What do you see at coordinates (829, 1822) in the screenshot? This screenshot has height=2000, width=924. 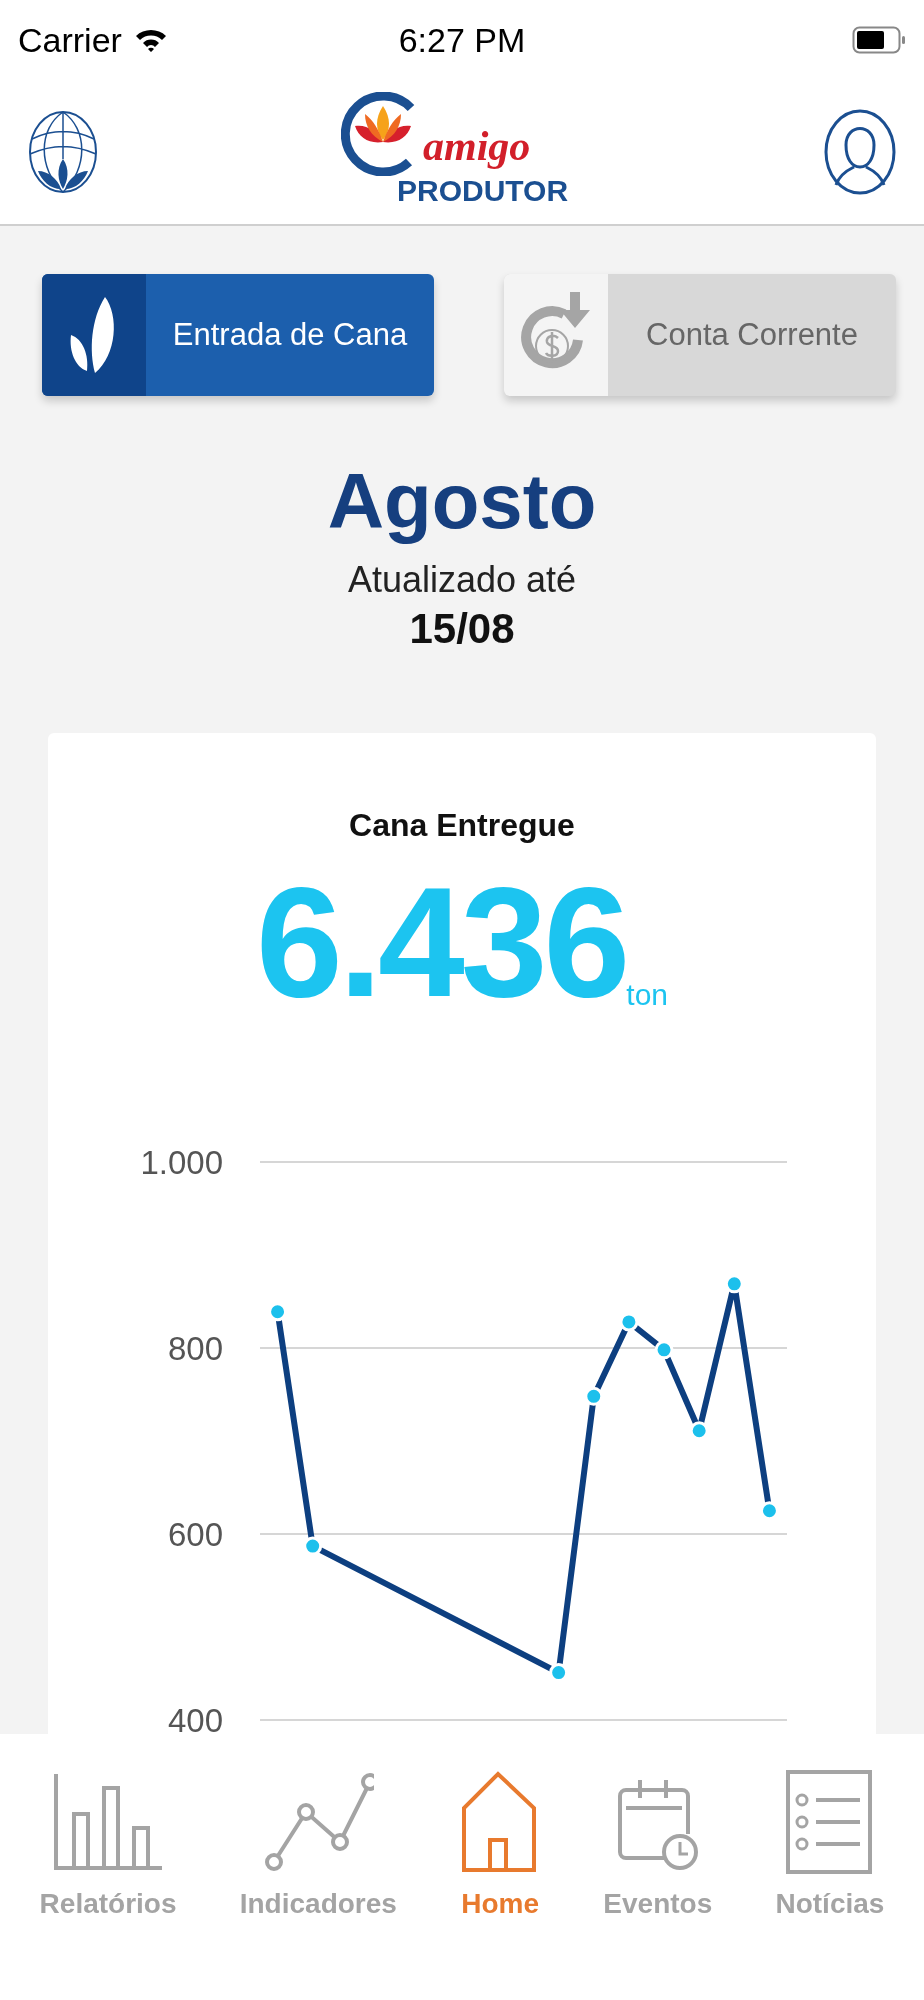 I see `news-list-icon` at bounding box center [829, 1822].